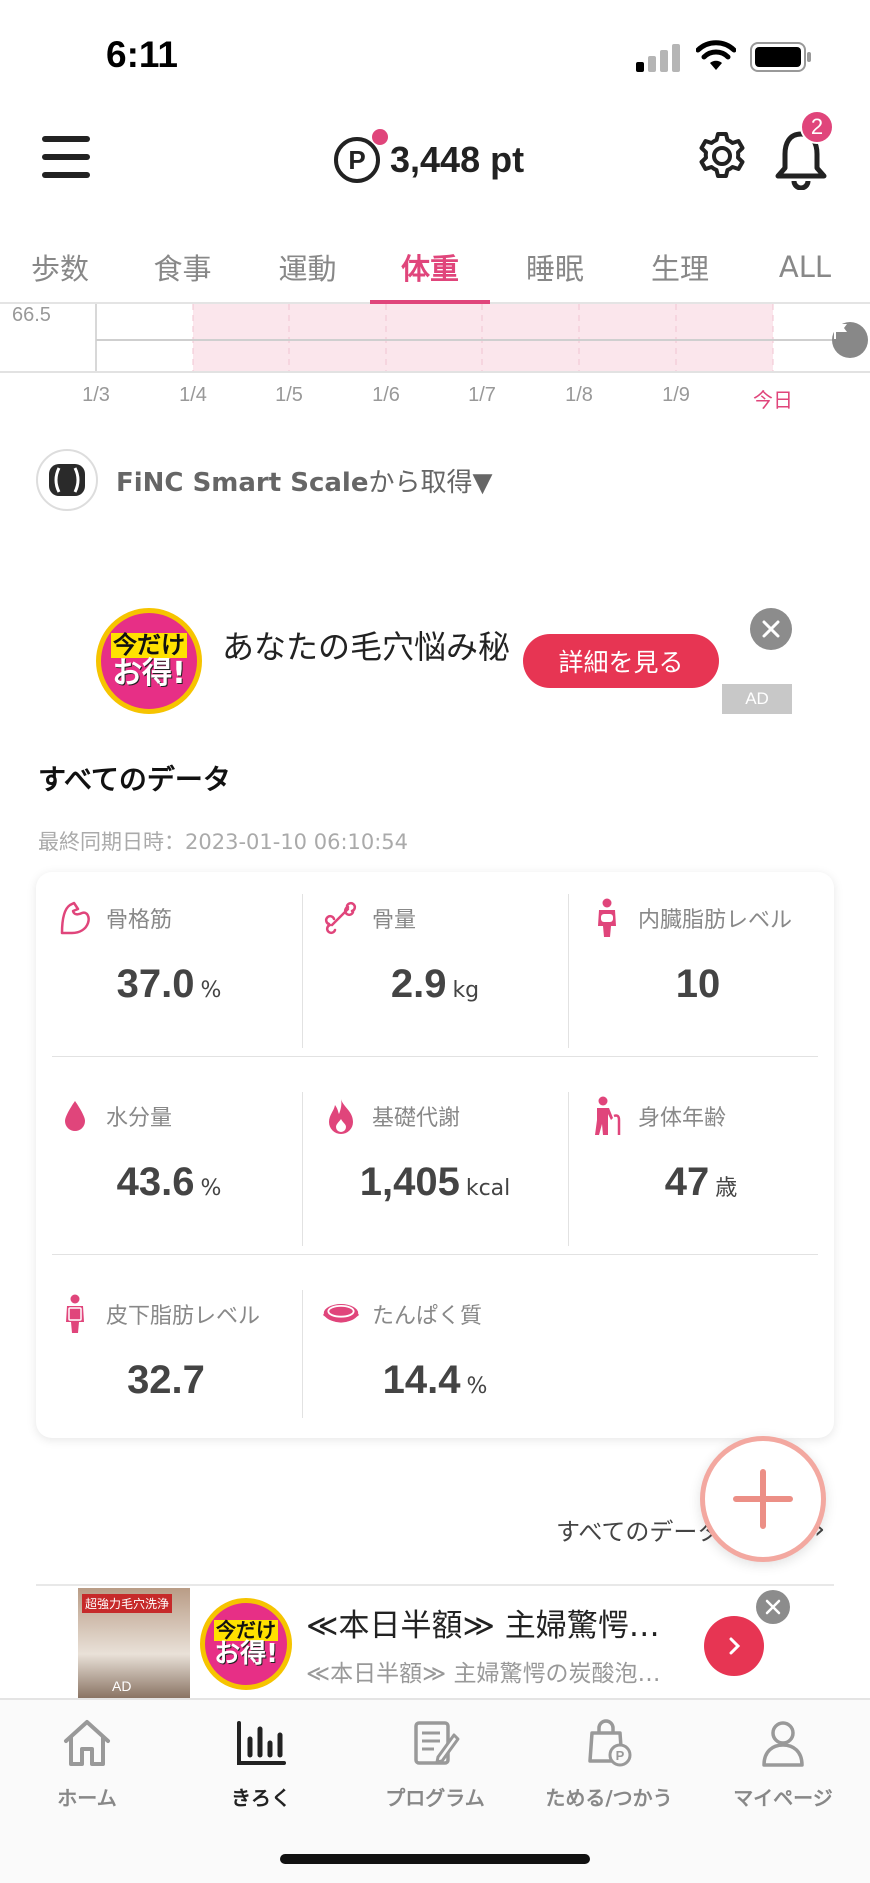 This screenshot has width=870, height=1883. I want to click on metric-visceral-fat: 内臓脂肪レベル 10, so click(701, 962).